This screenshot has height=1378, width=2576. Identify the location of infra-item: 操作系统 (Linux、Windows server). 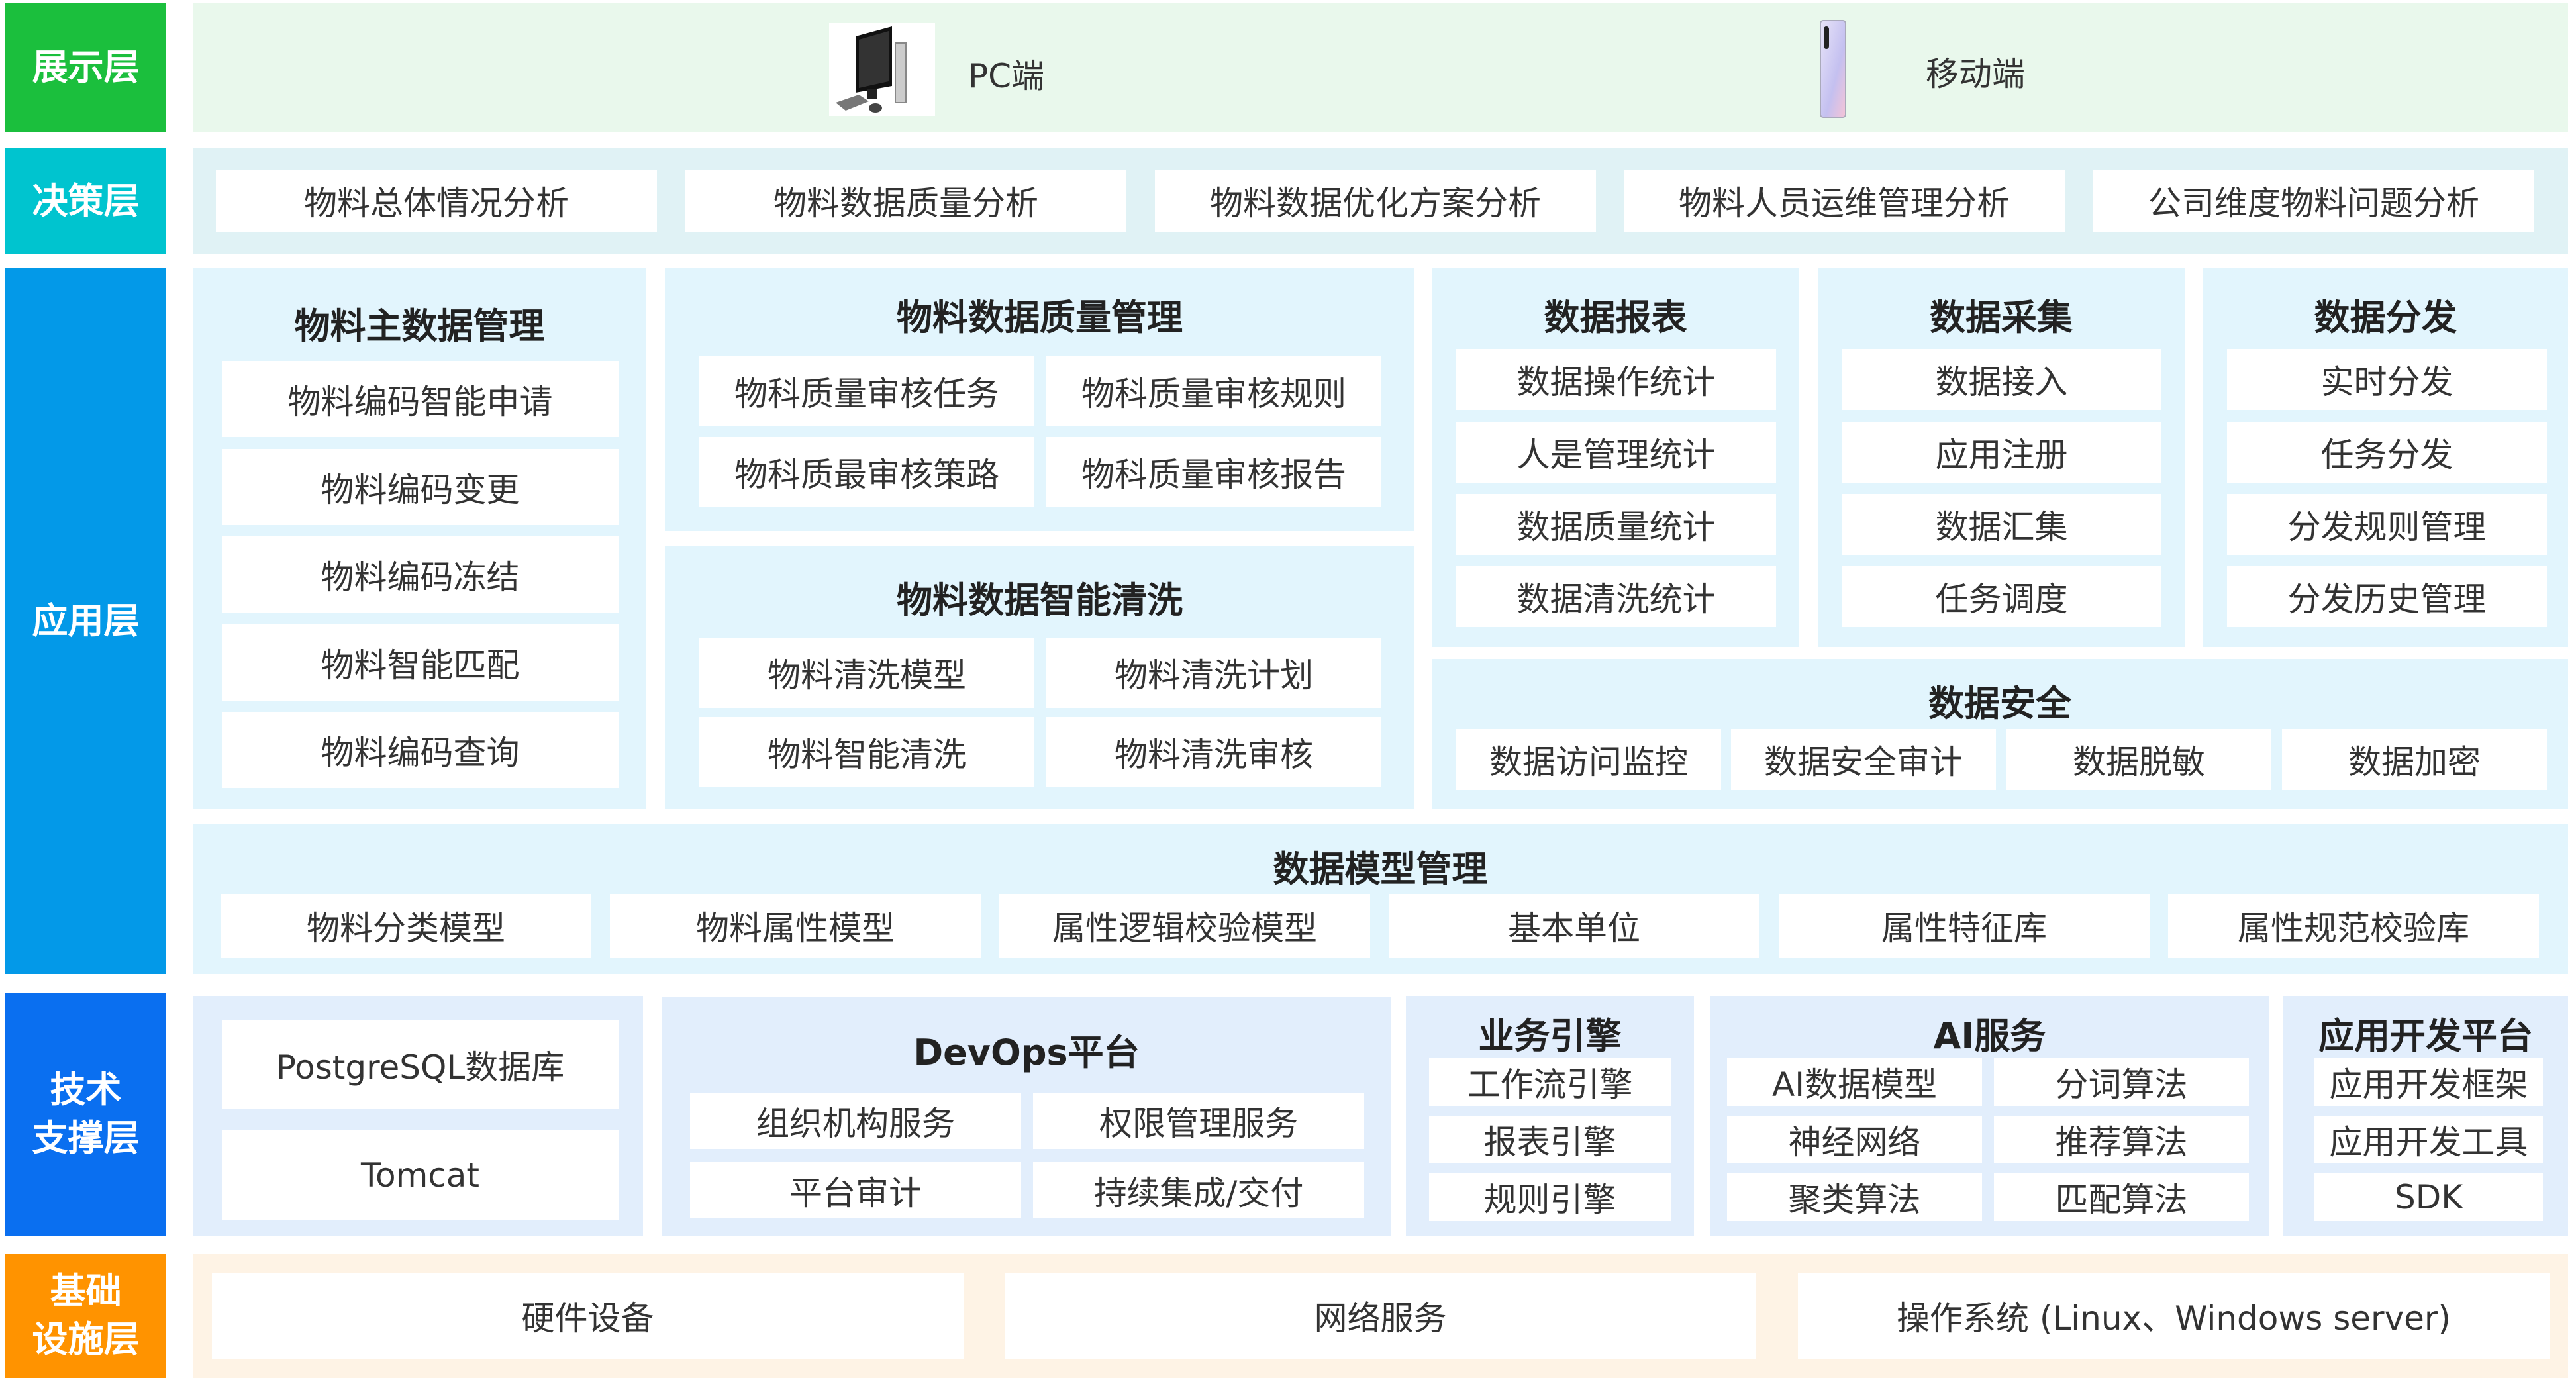
(2174, 1316).